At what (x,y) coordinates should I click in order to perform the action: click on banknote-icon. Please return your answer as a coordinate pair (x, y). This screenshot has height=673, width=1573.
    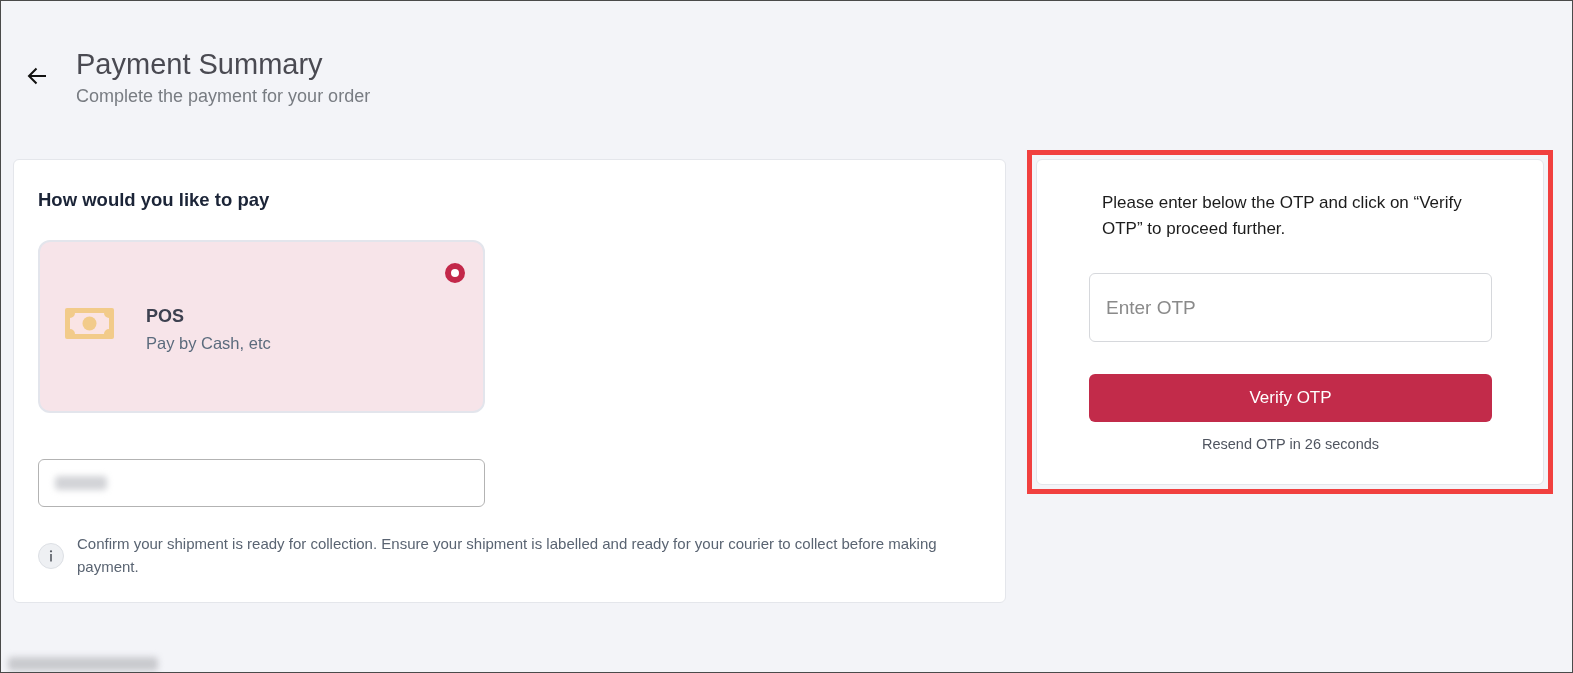
    Looking at the image, I should click on (89, 323).